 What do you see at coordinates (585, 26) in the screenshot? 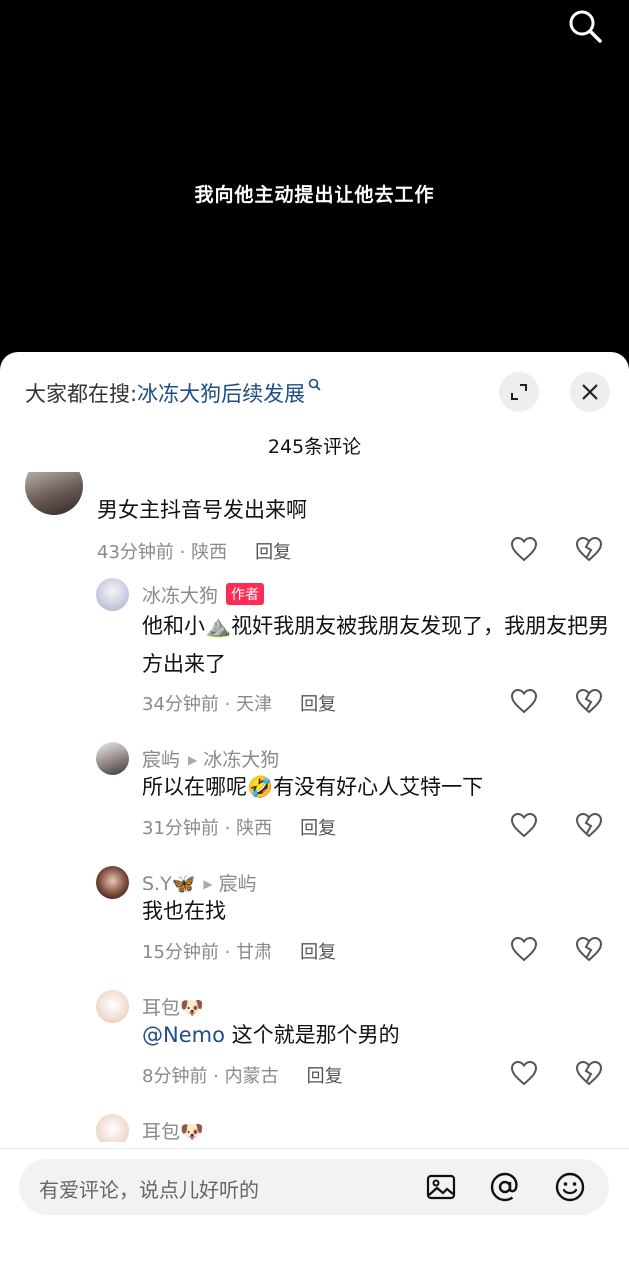
I see `search-icon` at bounding box center [585, 26].